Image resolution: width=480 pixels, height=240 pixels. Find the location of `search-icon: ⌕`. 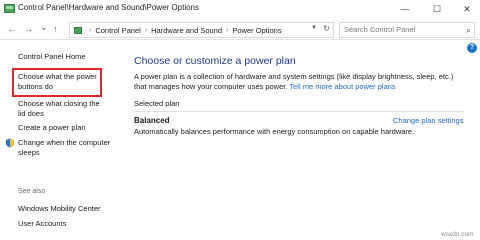

search-icon: ⌕ is located at coordinates (468, 30).